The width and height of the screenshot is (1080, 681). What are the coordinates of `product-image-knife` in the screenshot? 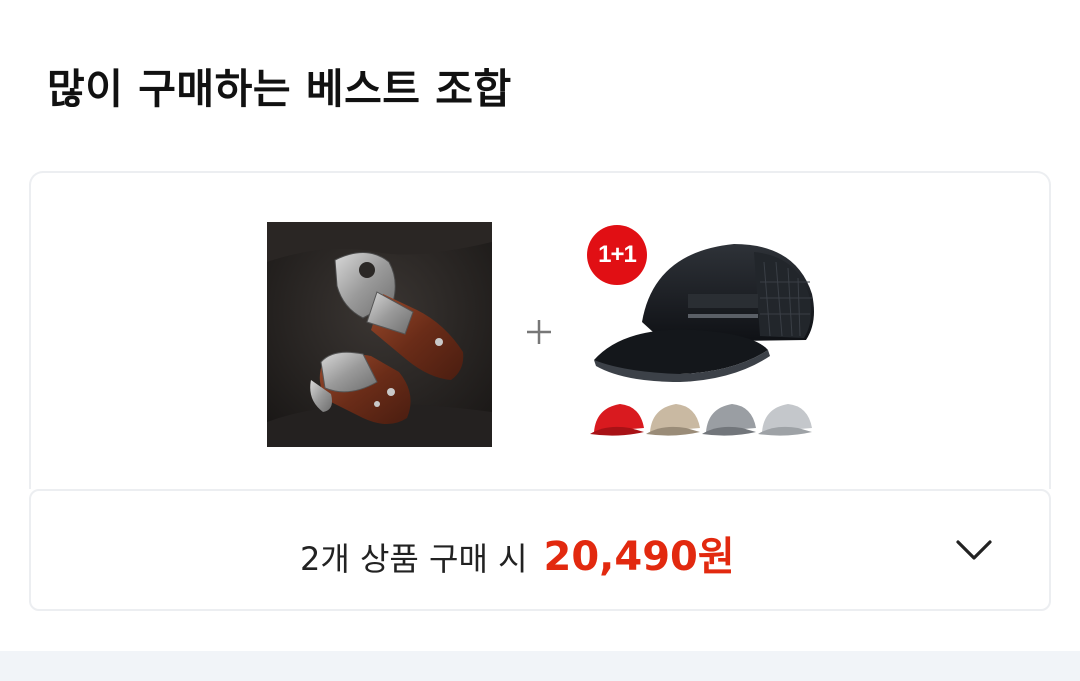 It's located at (379, 334).